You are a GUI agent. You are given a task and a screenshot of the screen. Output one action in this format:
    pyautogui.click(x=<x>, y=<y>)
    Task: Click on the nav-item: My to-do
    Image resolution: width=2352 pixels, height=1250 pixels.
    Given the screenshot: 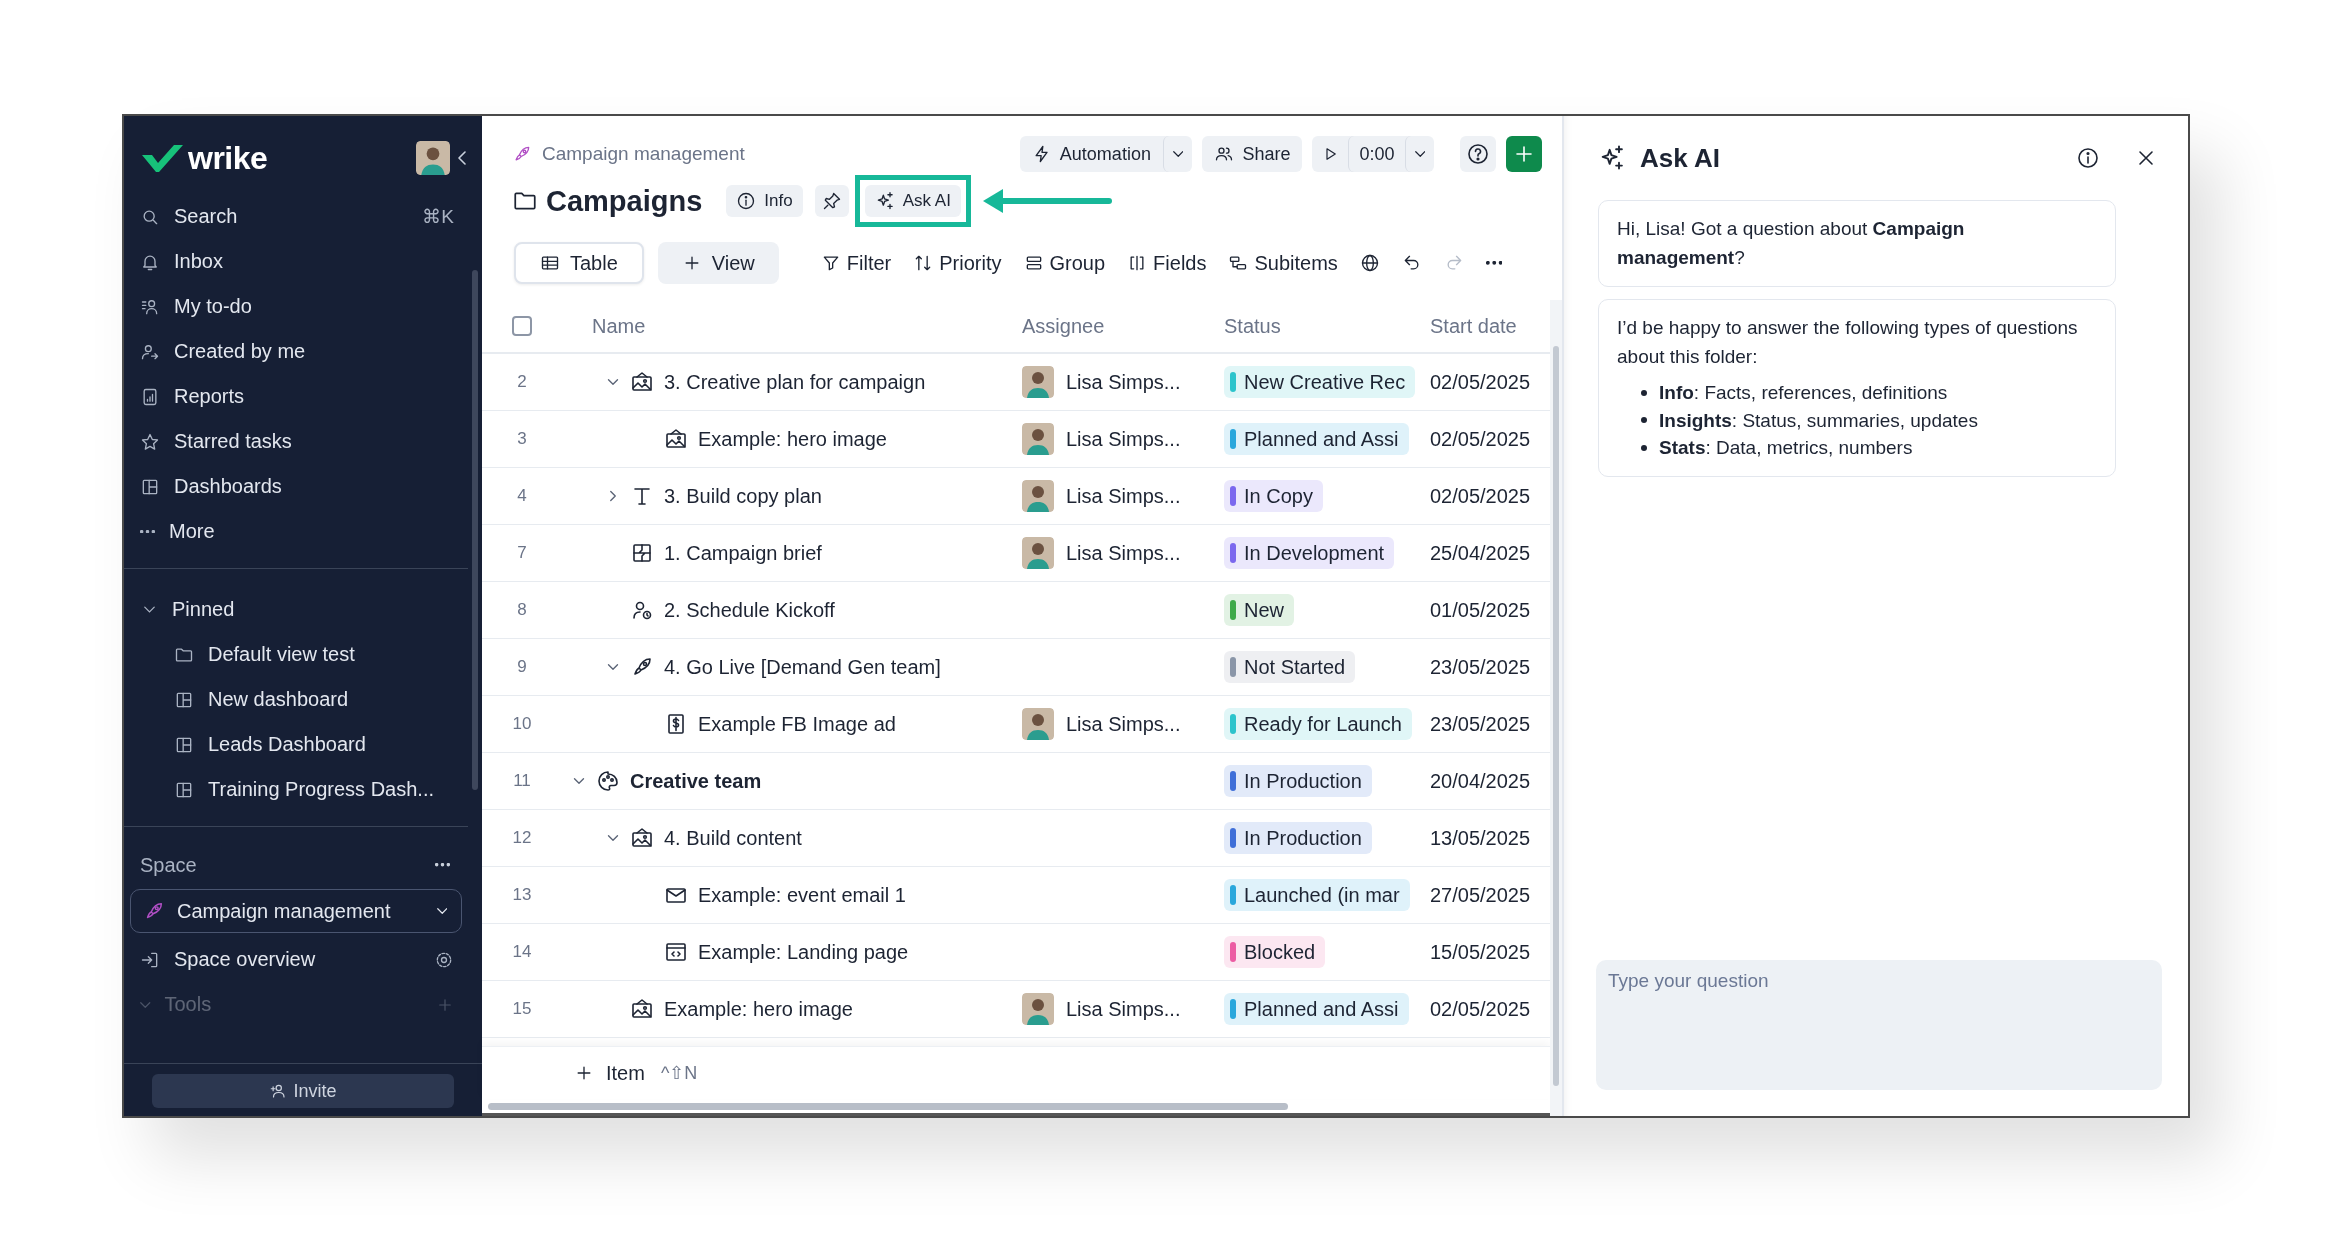 What is the action you would take?
    pyautogui.click(x=296, y=306)
    